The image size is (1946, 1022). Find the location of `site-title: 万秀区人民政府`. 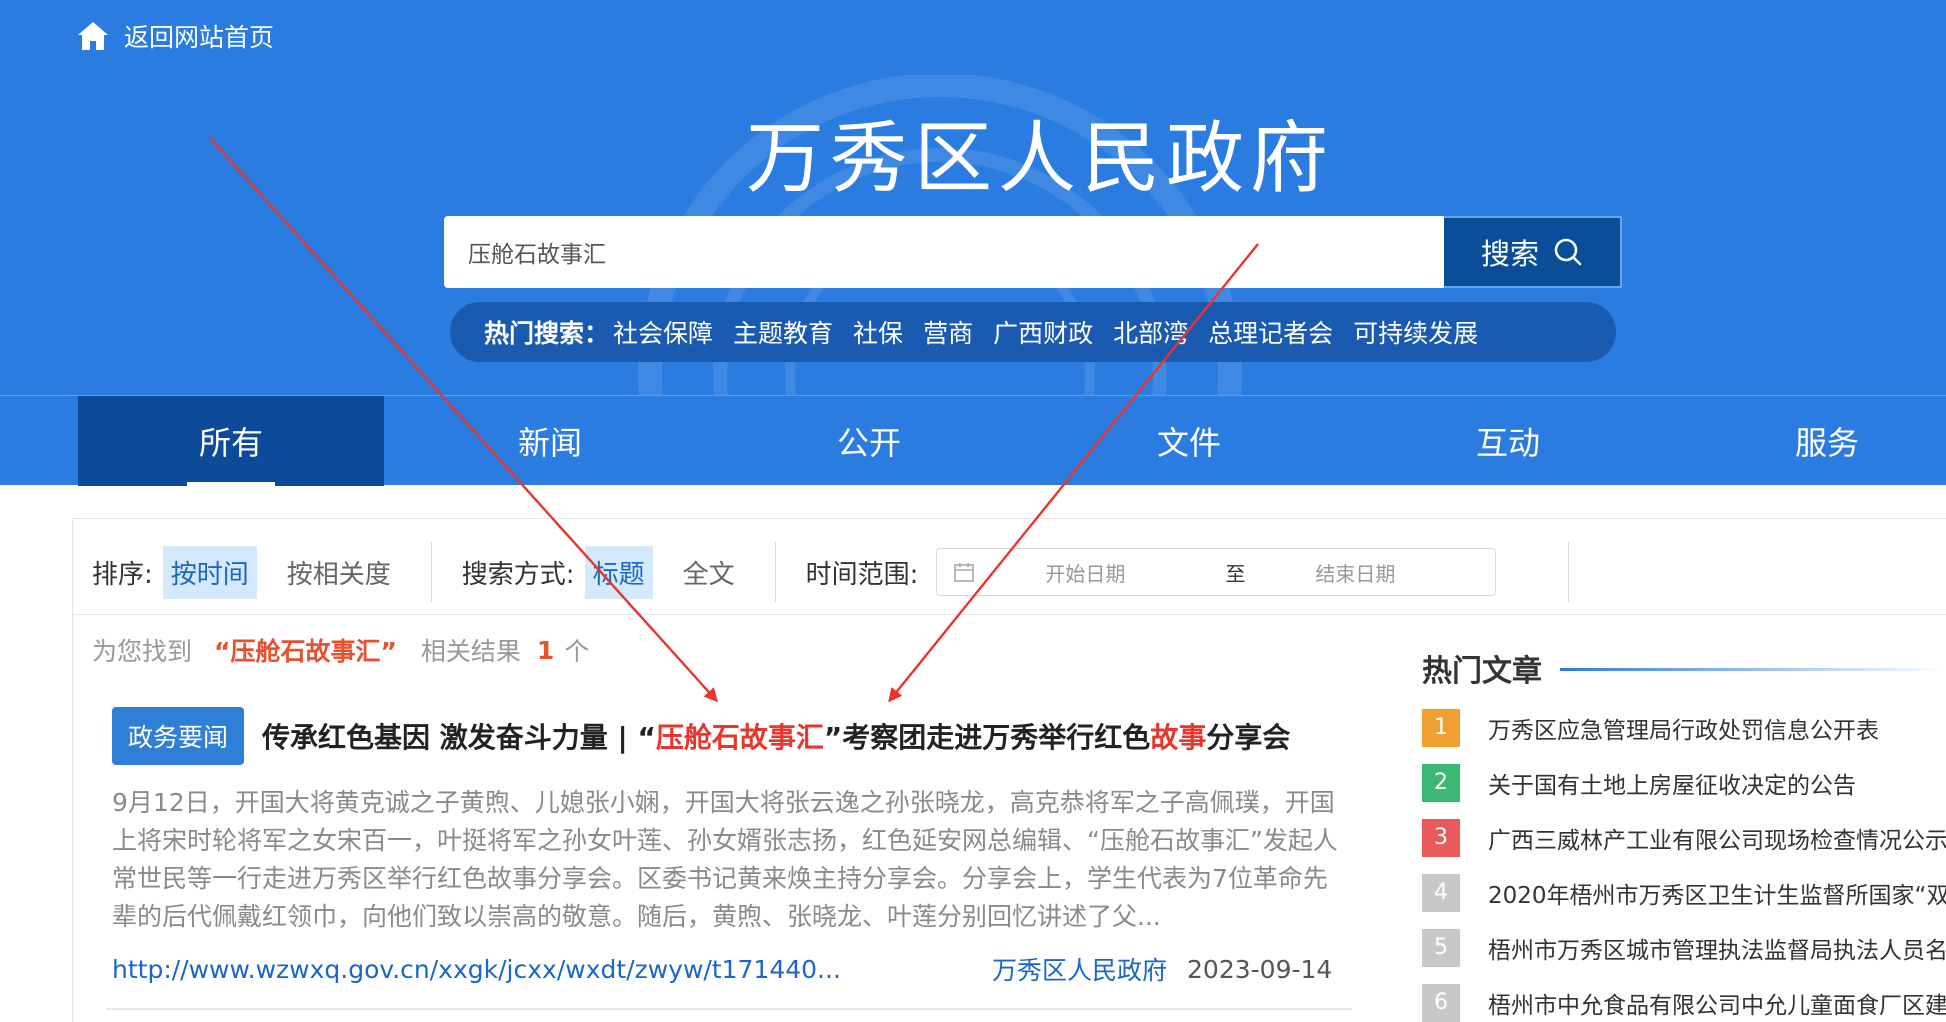

site-title: 万秀区人民政府 is located at coordinates (1039, 159).